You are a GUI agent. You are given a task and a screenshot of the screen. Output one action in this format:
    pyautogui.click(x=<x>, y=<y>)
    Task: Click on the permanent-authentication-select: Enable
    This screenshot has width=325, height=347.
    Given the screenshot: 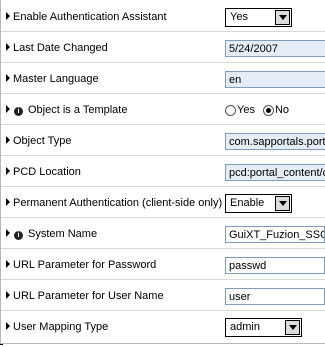 What is the action you would take?
    pyautogui.click(x=258, y=203)
    